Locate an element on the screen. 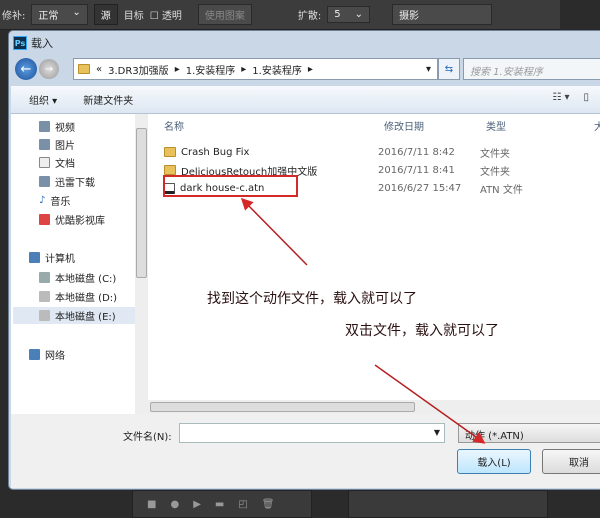  annotation-double-click: 双击文件，载入就可以了 is located at coordinates (422, 331).